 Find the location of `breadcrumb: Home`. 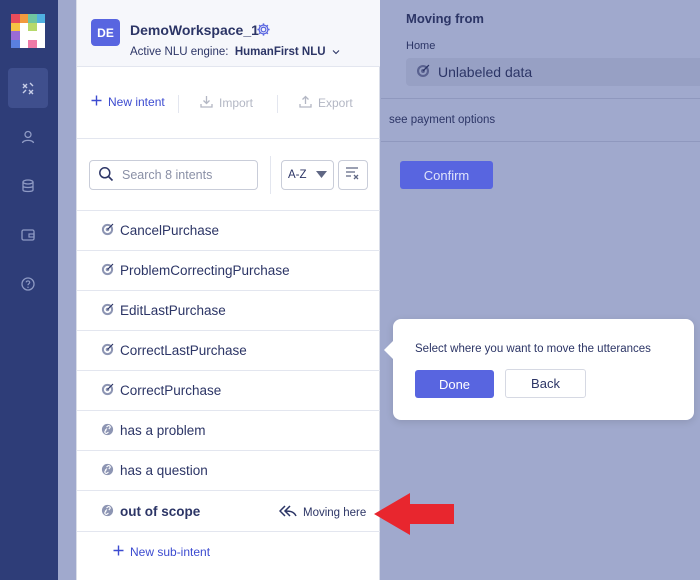

breadcrumb: Home is located at coordinates (420, 46).